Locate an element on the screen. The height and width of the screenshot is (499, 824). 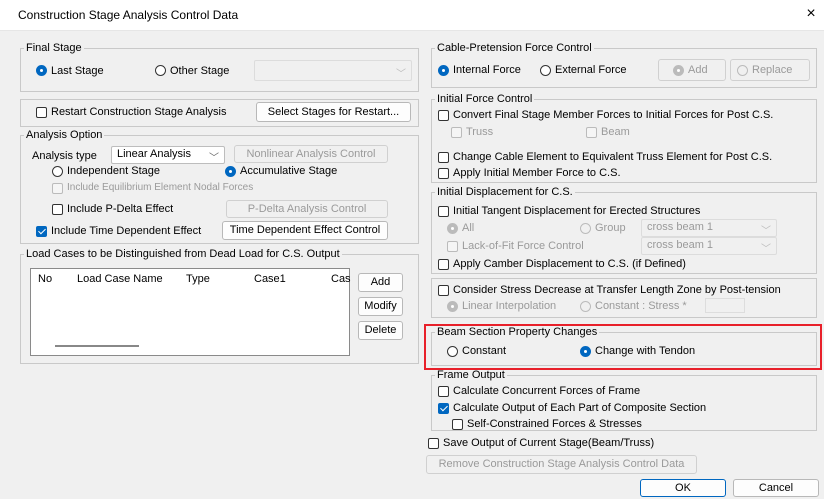
horizontal-scrollbar is located at coordinates (97, 346).